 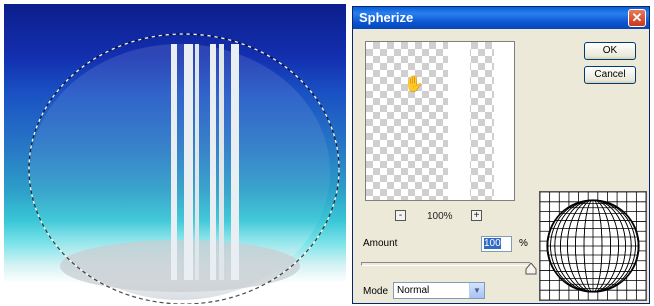 I want to click on sphere-grid-graphic, so click(x=593, y=246).